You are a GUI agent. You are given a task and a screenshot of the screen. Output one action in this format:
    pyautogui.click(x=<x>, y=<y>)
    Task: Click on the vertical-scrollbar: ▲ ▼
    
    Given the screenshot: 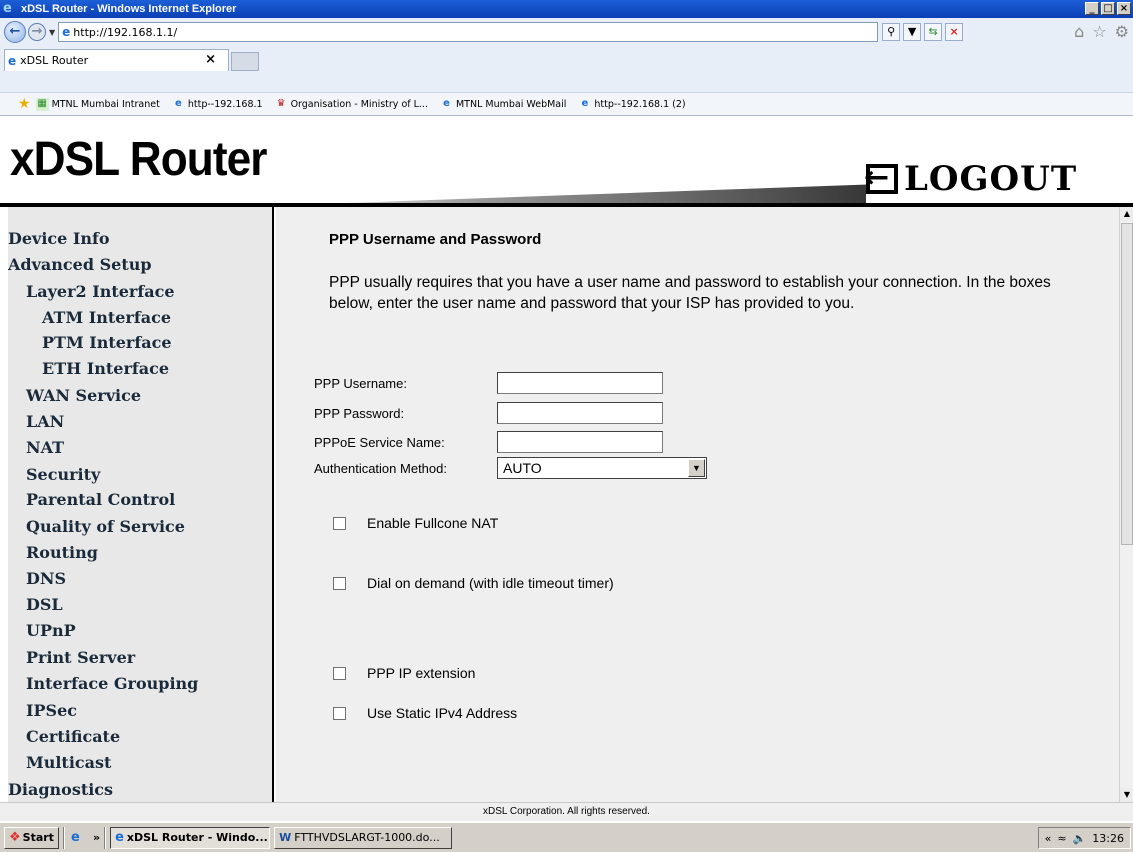 What is the action you would take?
    pyautogui.click(x=1126, y=504)
    